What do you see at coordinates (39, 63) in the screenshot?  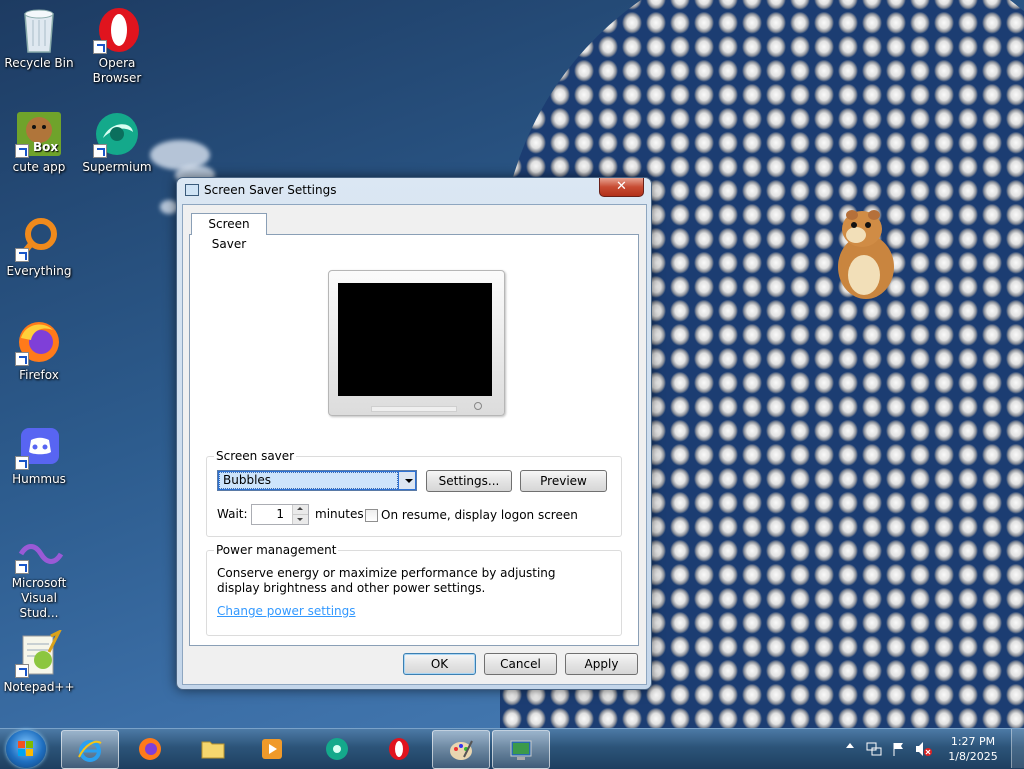 I see `desktop-icon-label: Recycle Bin` at bounding box center [39, 63].